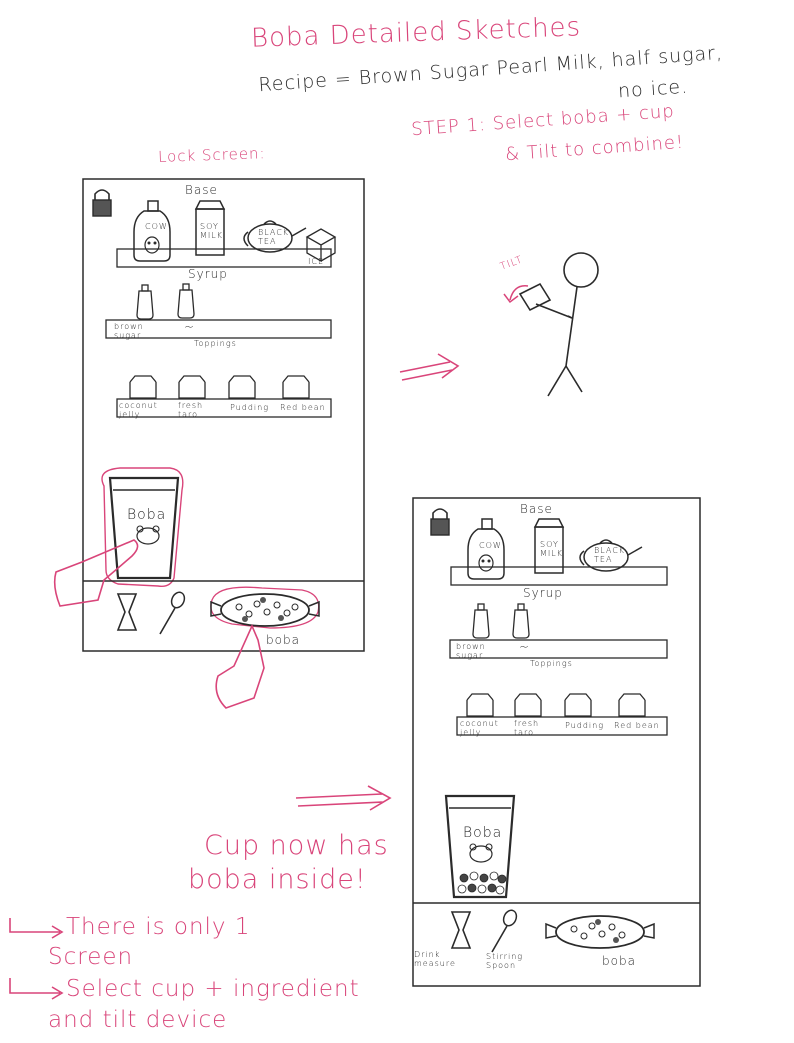  I want to click on bullet-2-line-2: and tilt device, so click(138, 1020).